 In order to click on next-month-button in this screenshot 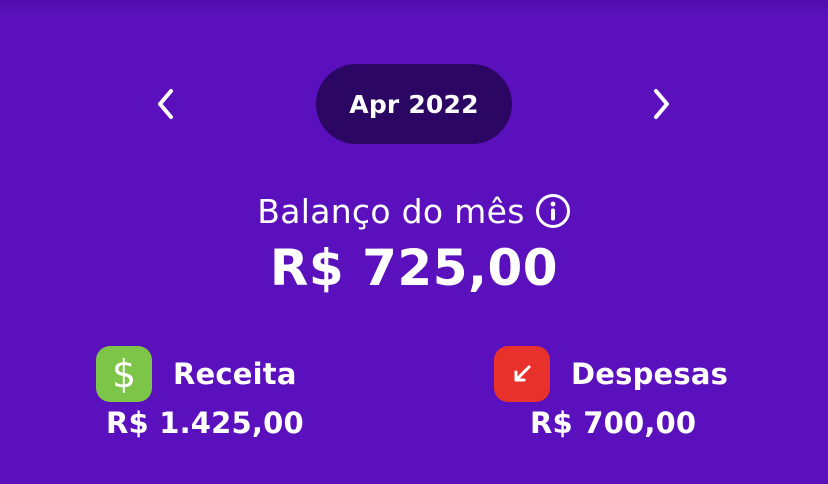, I will do `click(661, 104)`.